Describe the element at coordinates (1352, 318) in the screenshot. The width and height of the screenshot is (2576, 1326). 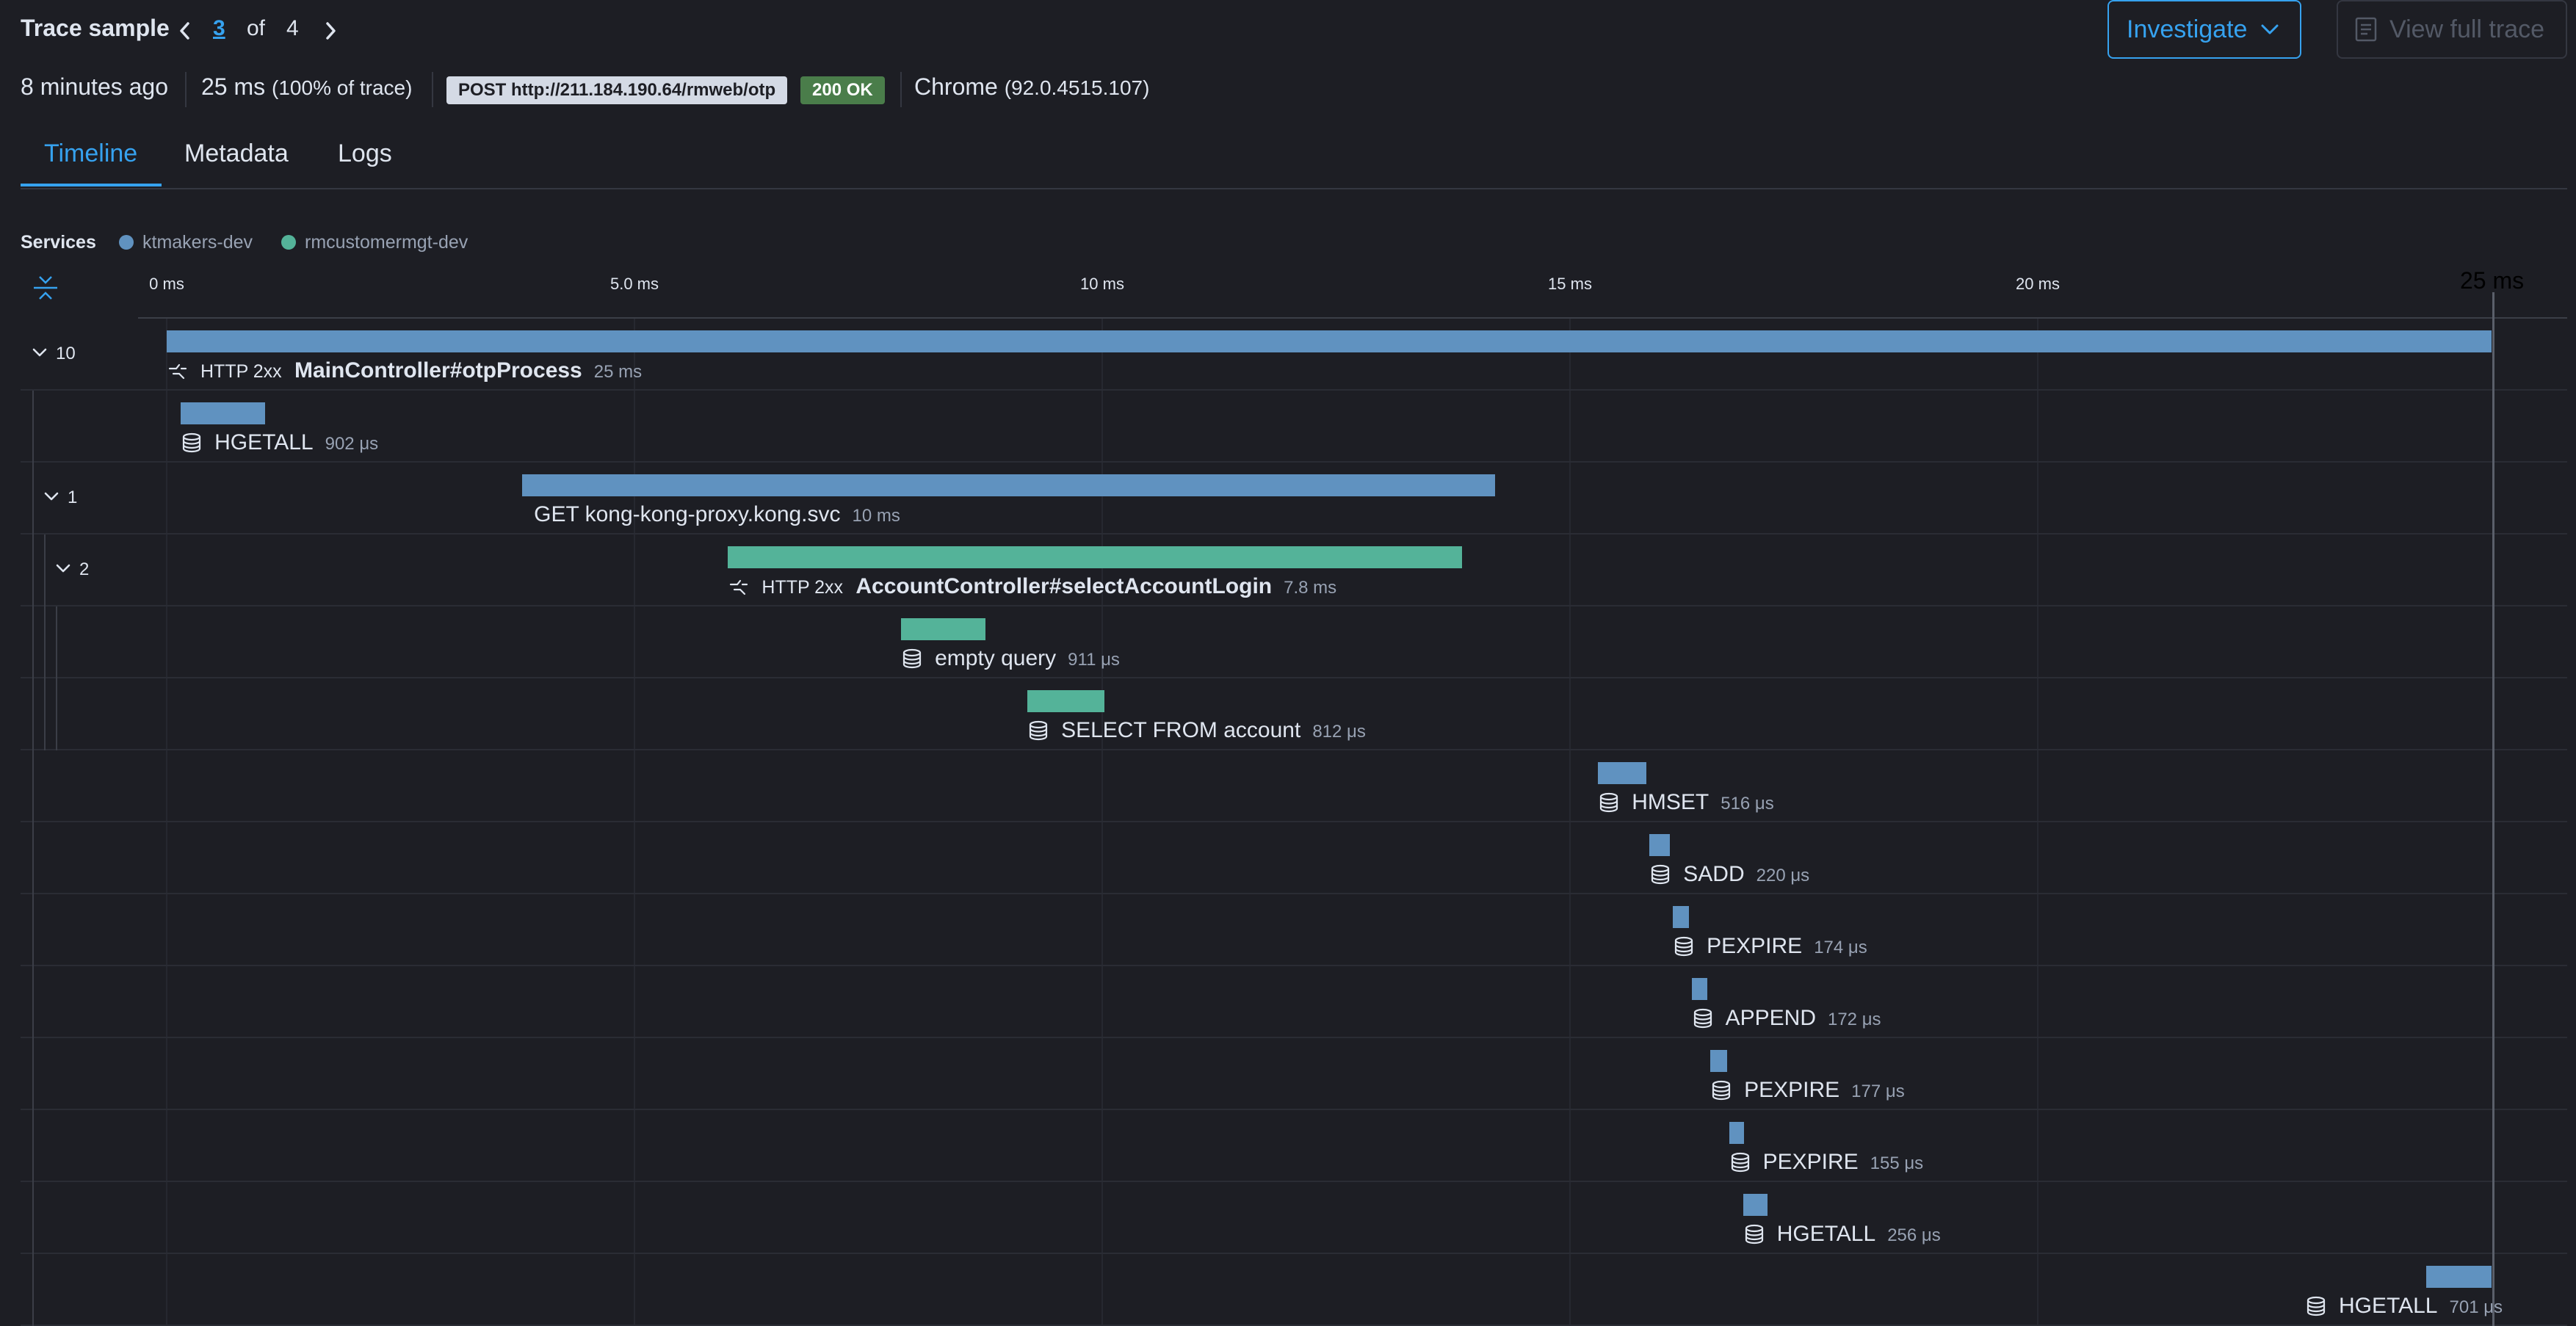
I see `axis-baseline` at that location.